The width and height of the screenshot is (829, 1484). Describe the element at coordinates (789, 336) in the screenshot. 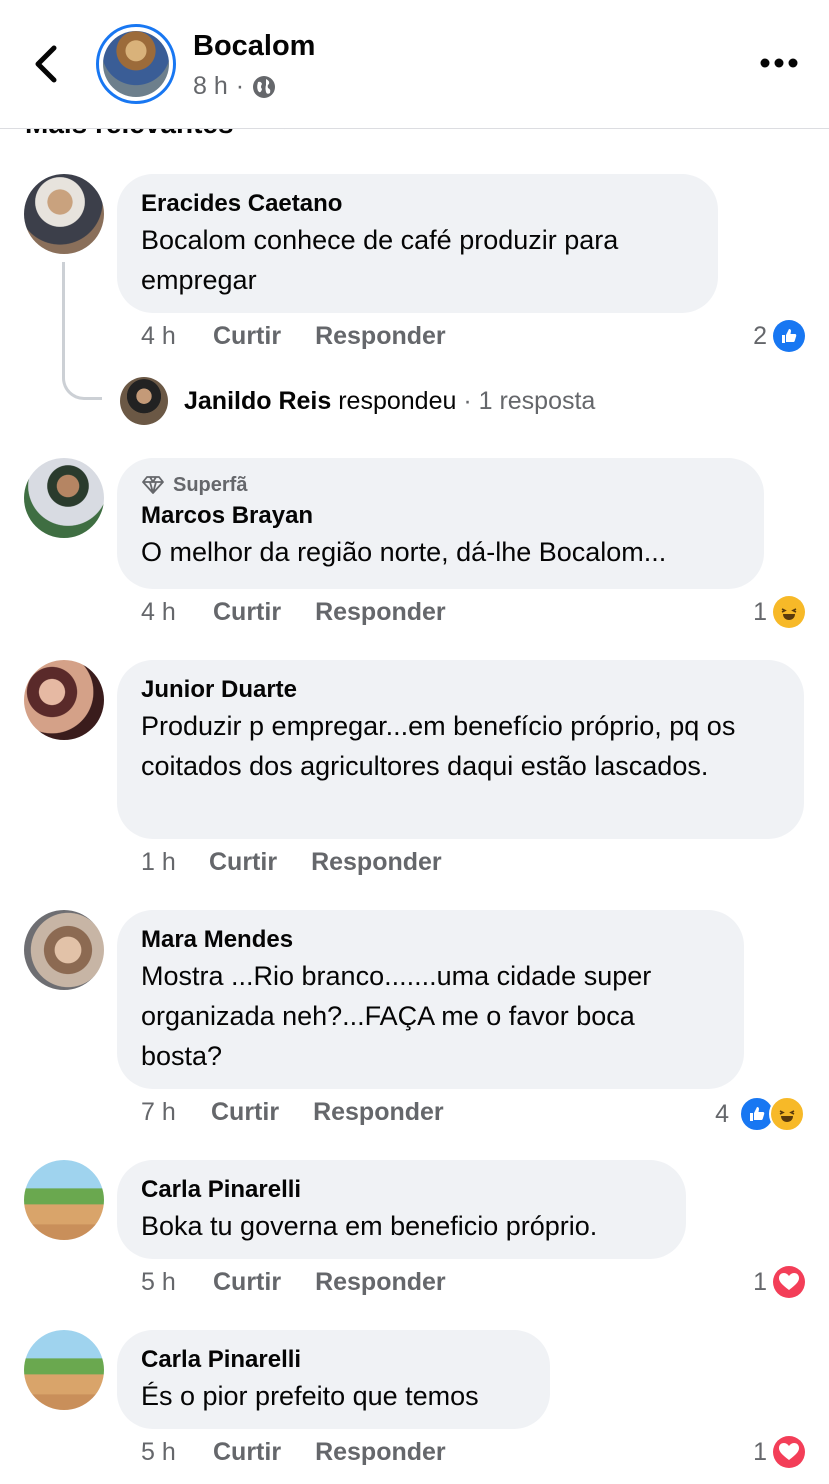

I see `like-reaction-icon` at that location.